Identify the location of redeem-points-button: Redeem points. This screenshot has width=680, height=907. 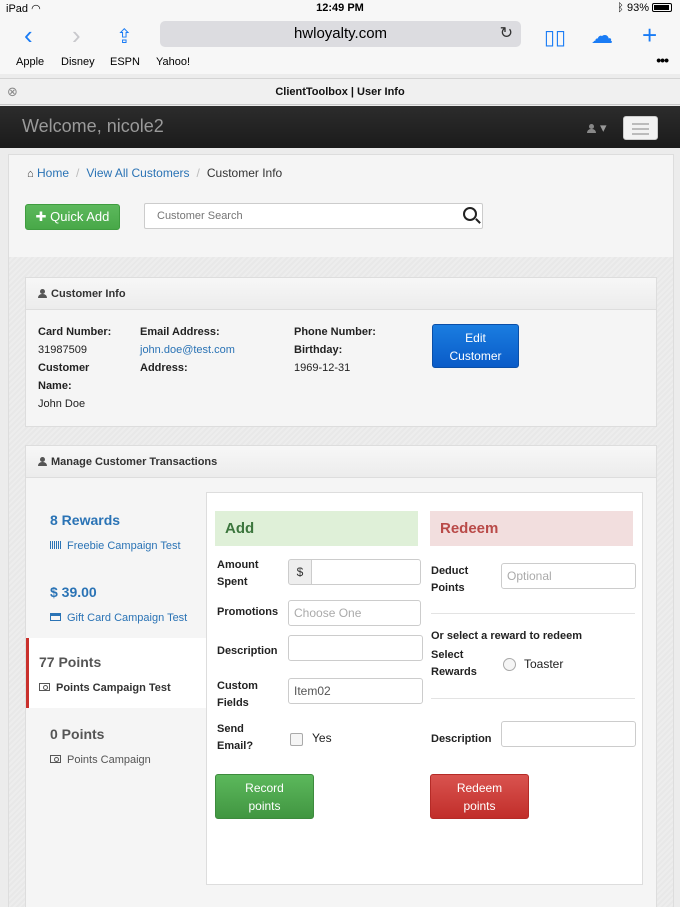
(479, 796).